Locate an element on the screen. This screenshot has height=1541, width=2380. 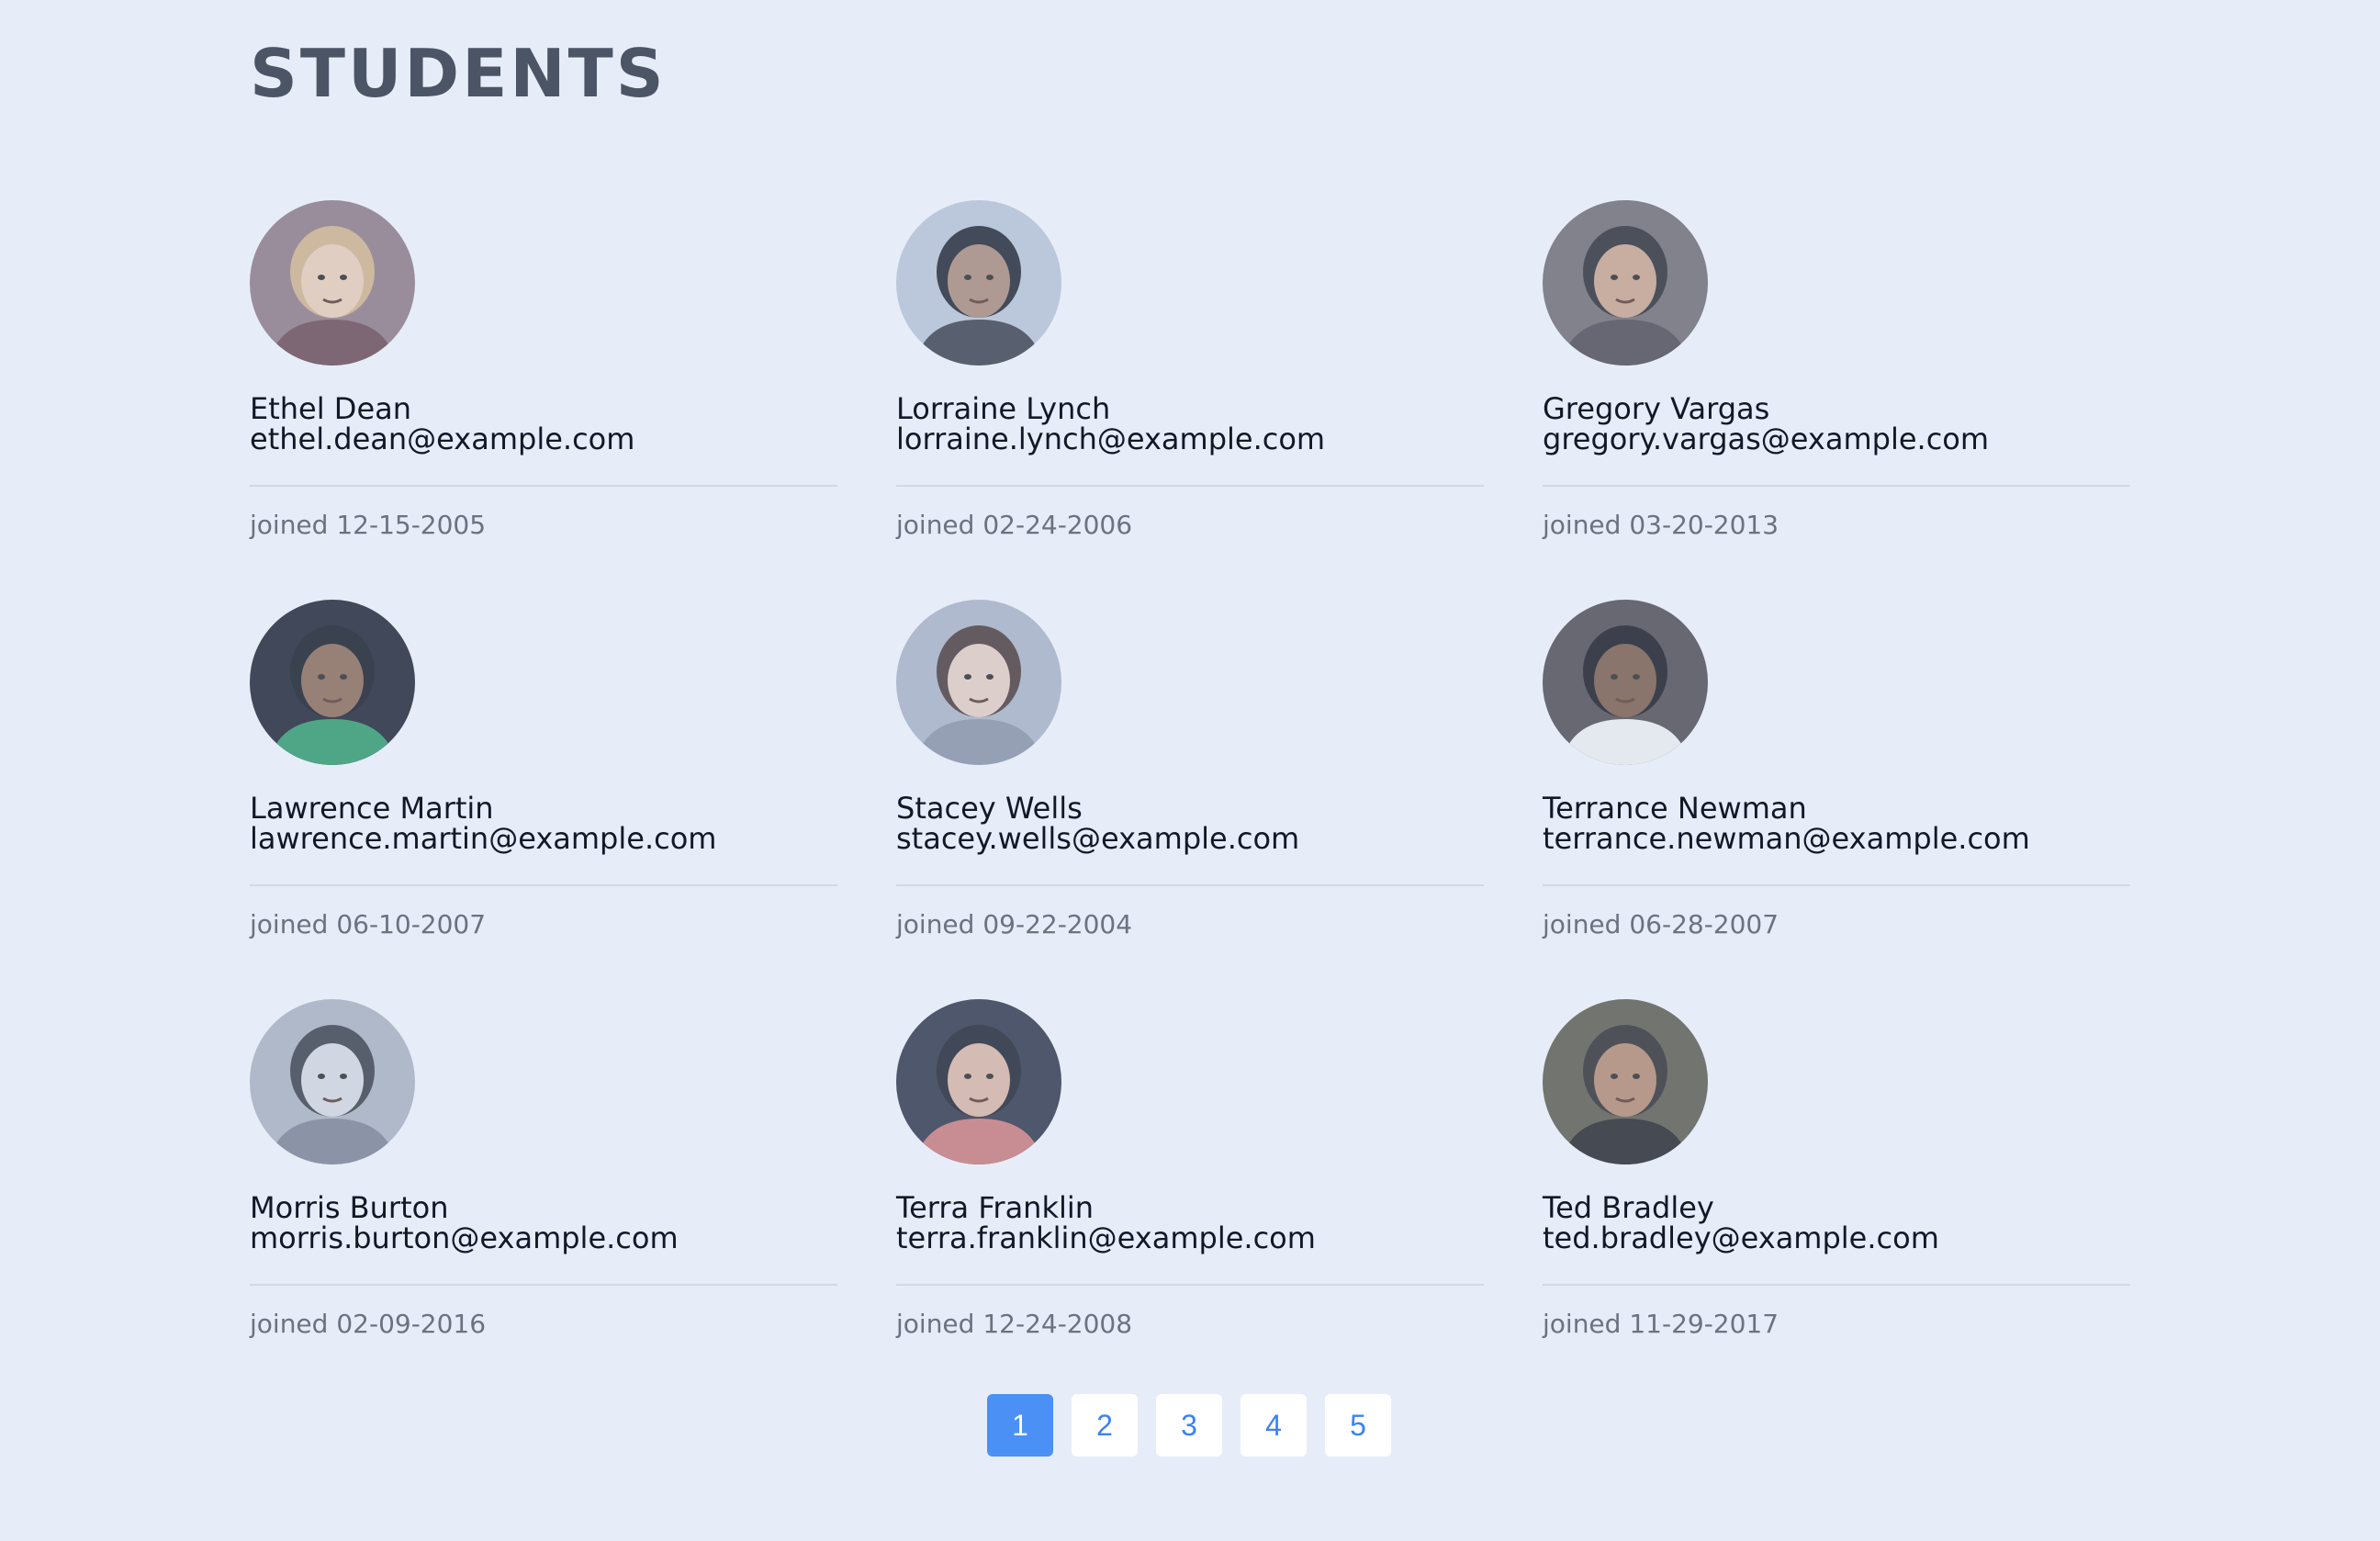
student-name: Ethel Dean is located at coordinates (331, 408).